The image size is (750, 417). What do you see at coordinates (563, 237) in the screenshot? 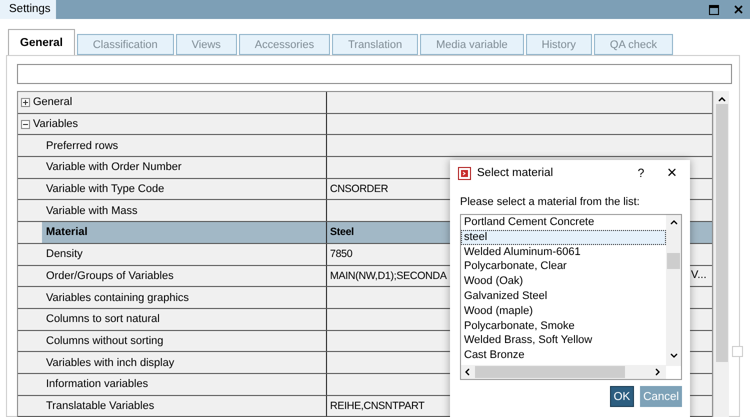
I see `list-item: steel` at bounding box center [563, 237].